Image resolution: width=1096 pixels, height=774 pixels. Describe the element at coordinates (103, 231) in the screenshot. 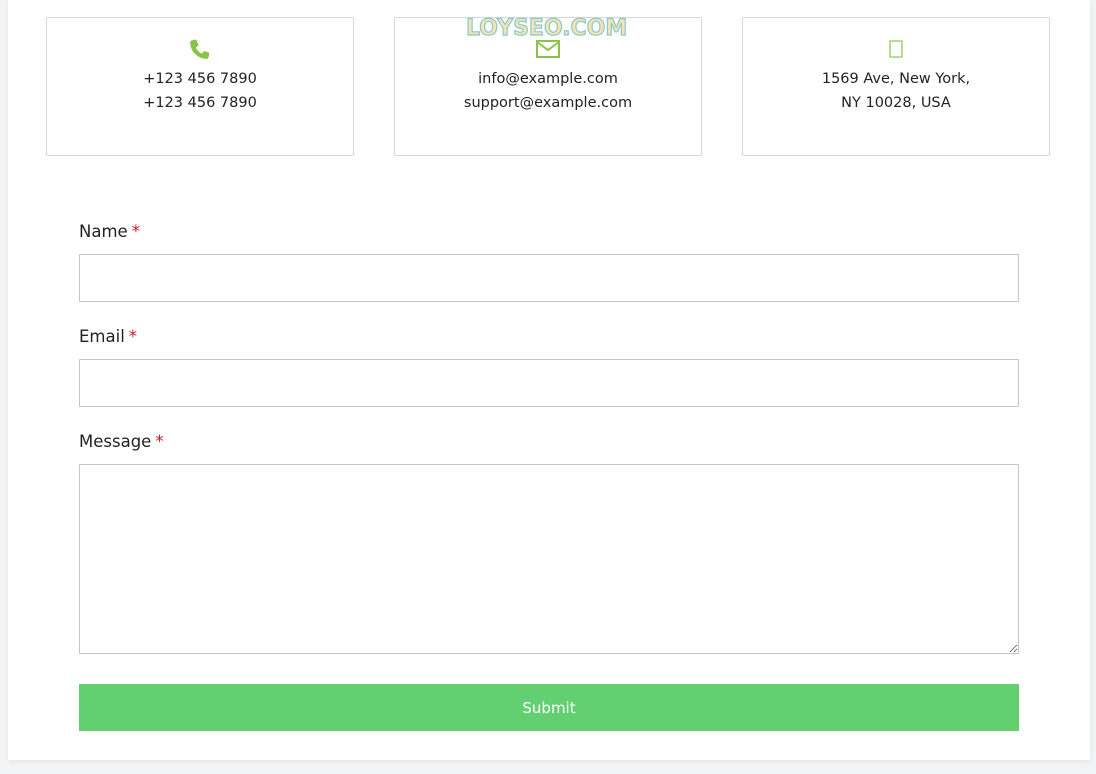

I see `name-label-text: Name` at that location.